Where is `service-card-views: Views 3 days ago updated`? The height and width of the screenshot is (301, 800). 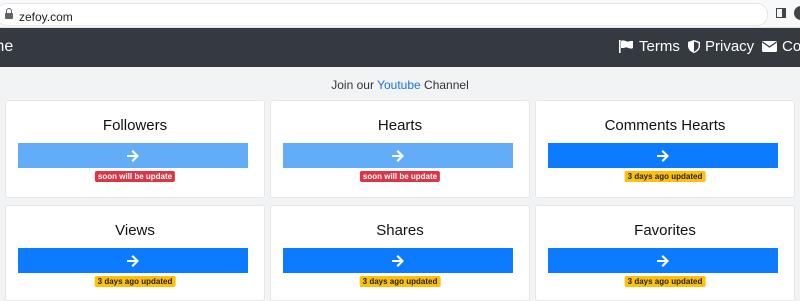
service-card-views: Views 3 days ago updated is located at coordinates (135, 253).